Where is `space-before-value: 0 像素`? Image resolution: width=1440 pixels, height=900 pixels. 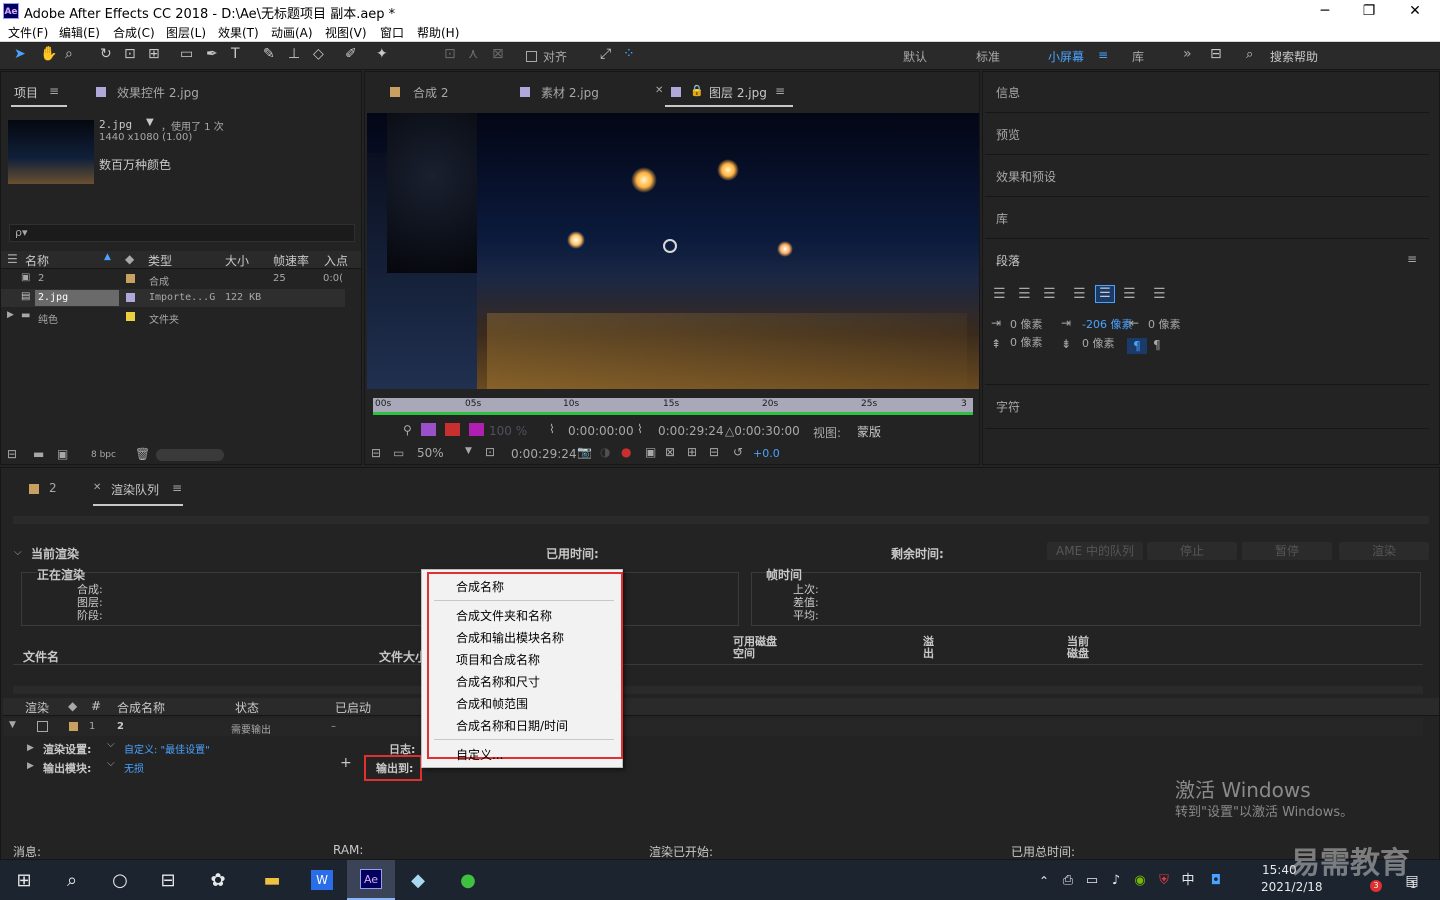
space-before-value: 0 像素 is located at coordinates (1026, 342).